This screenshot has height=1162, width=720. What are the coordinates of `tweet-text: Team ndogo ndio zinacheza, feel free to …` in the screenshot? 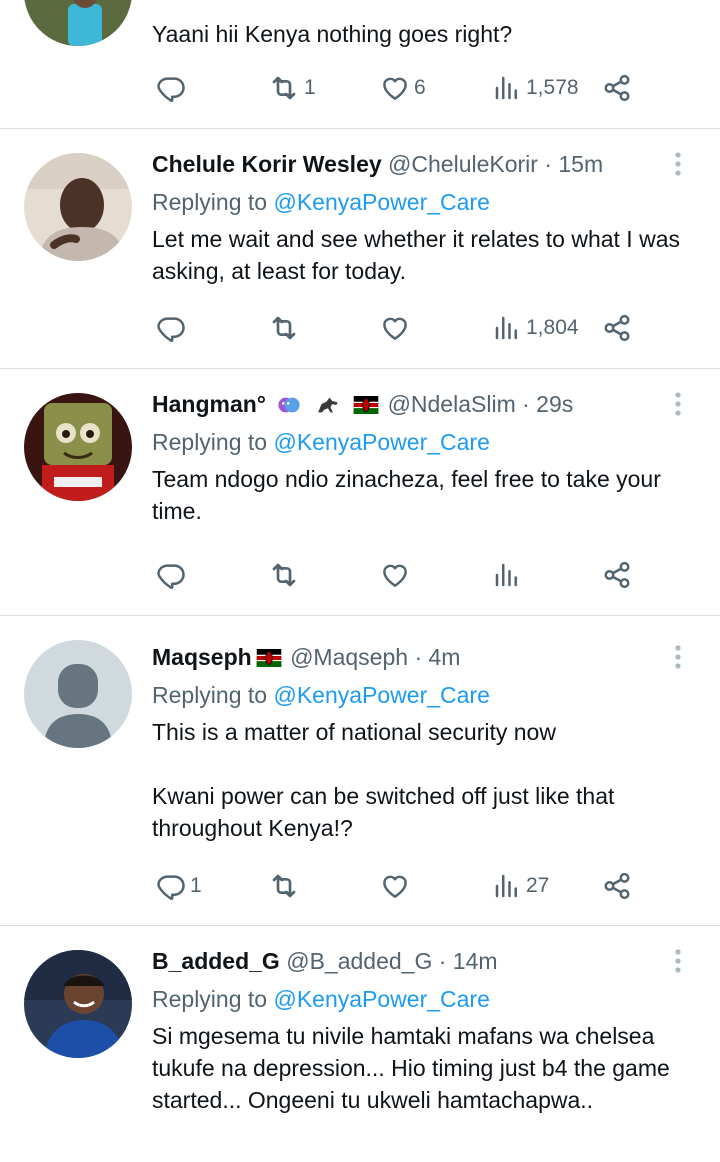 It's located at (406, 495).